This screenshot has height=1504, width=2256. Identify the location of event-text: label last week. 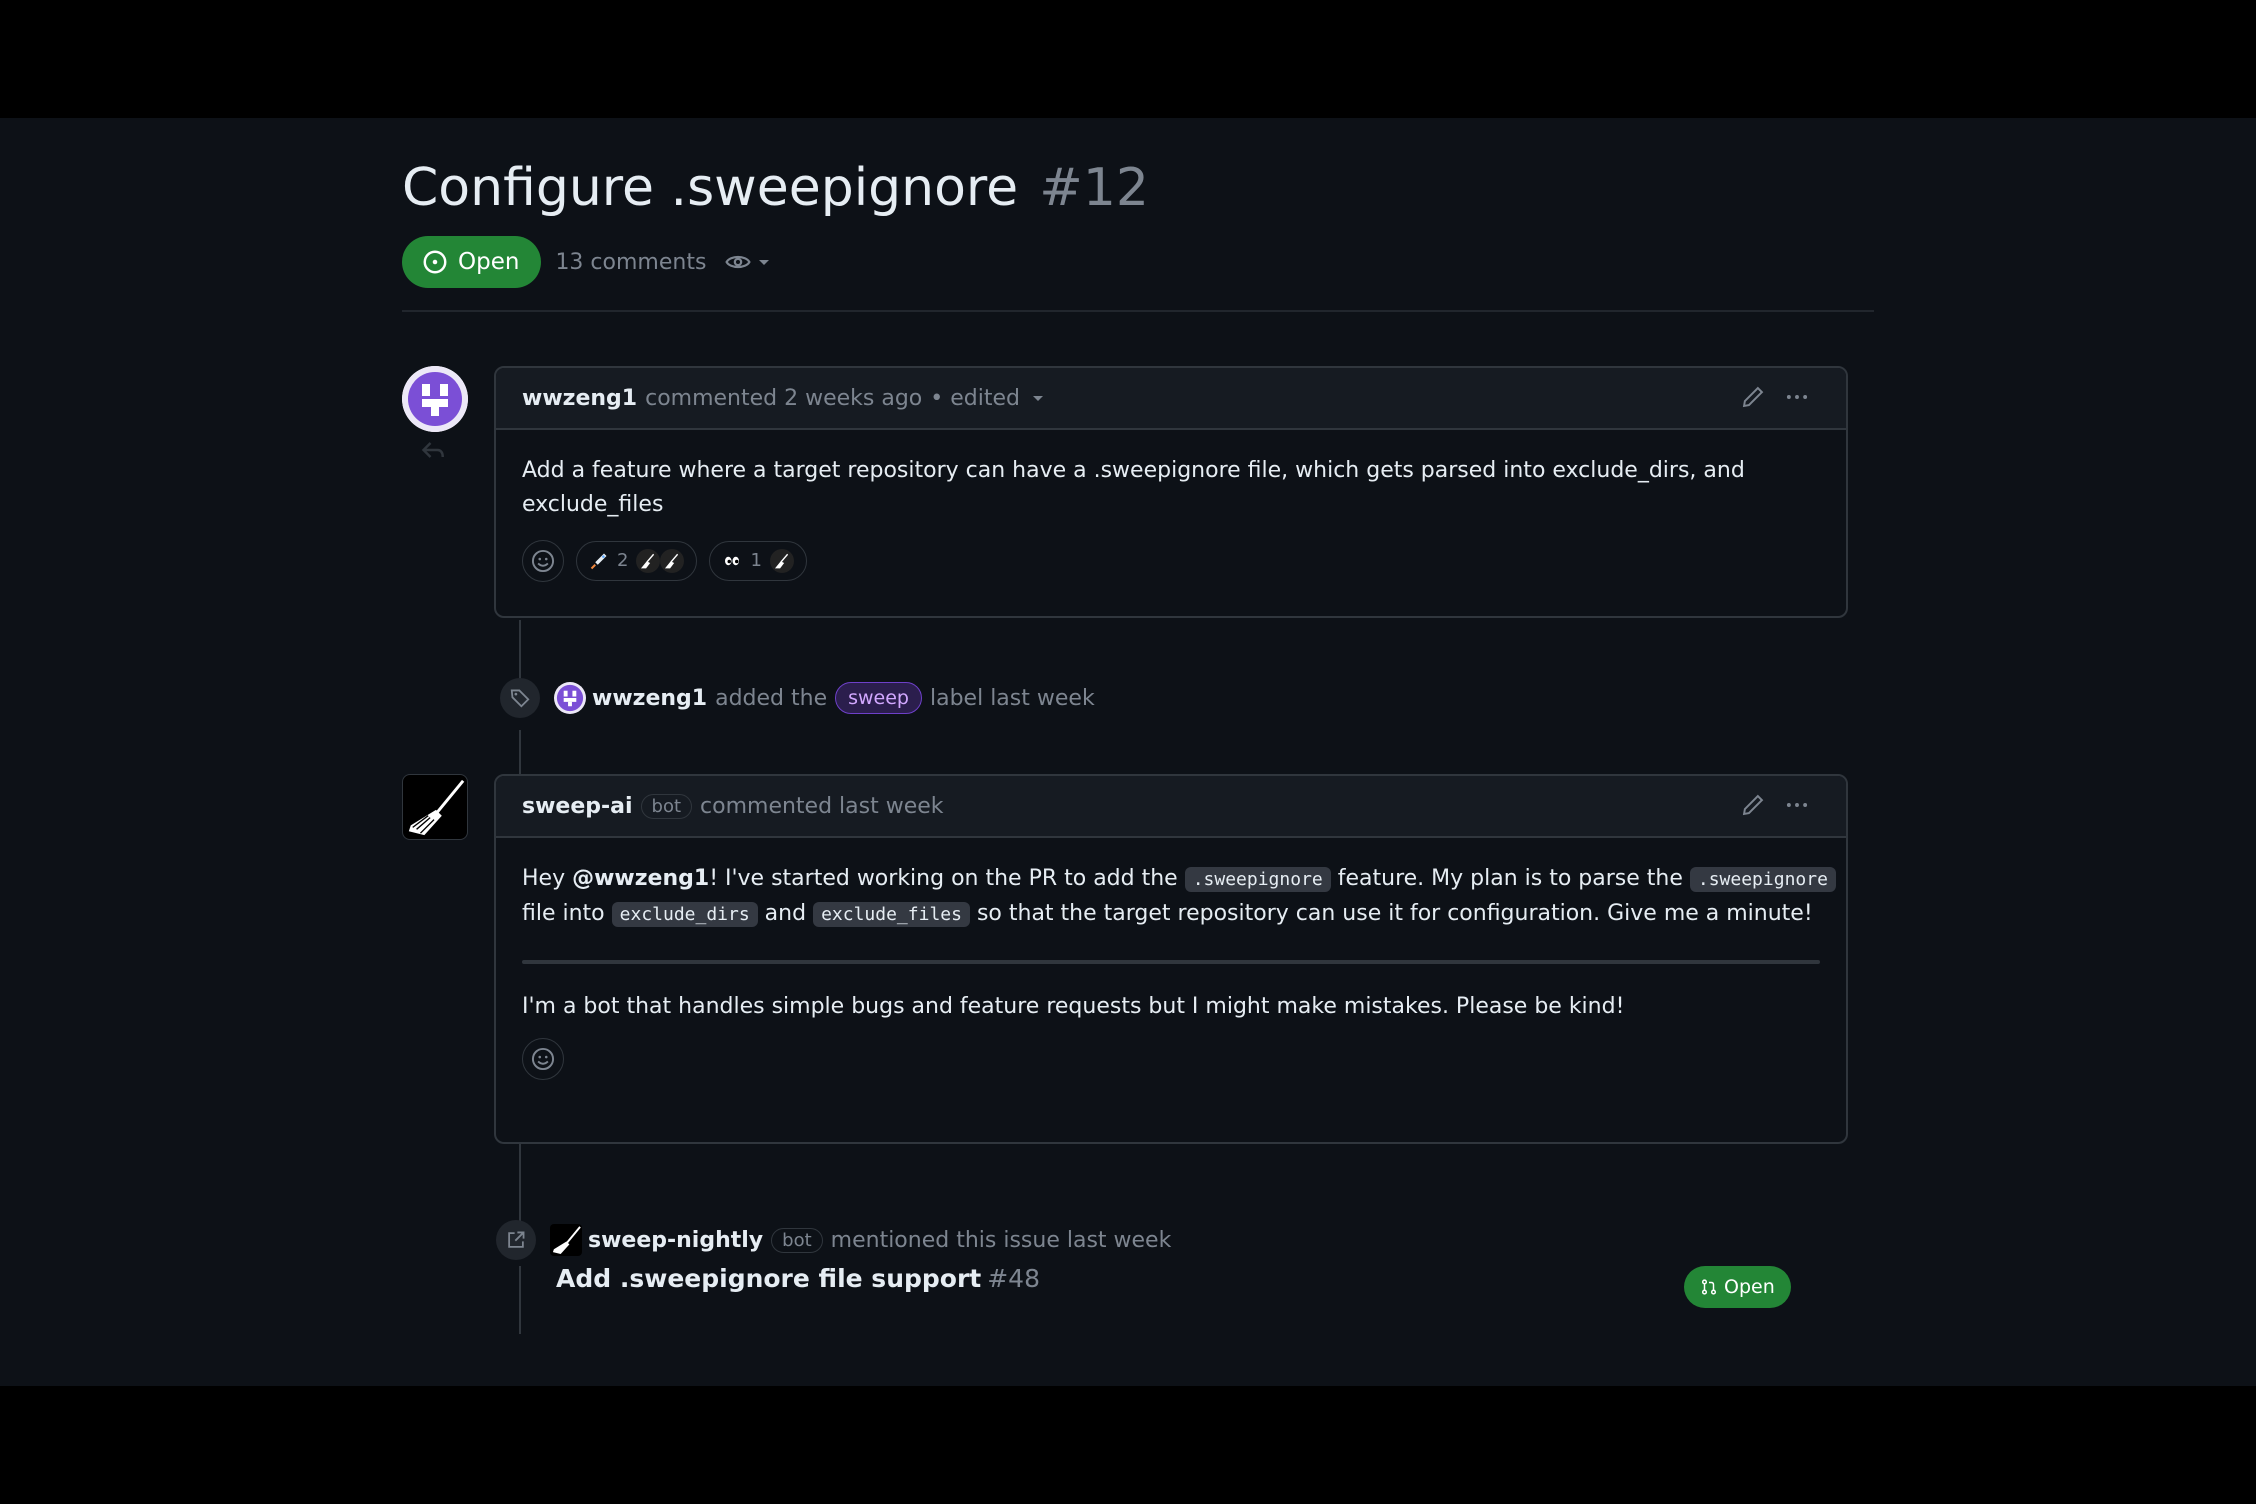
(1012, 698).